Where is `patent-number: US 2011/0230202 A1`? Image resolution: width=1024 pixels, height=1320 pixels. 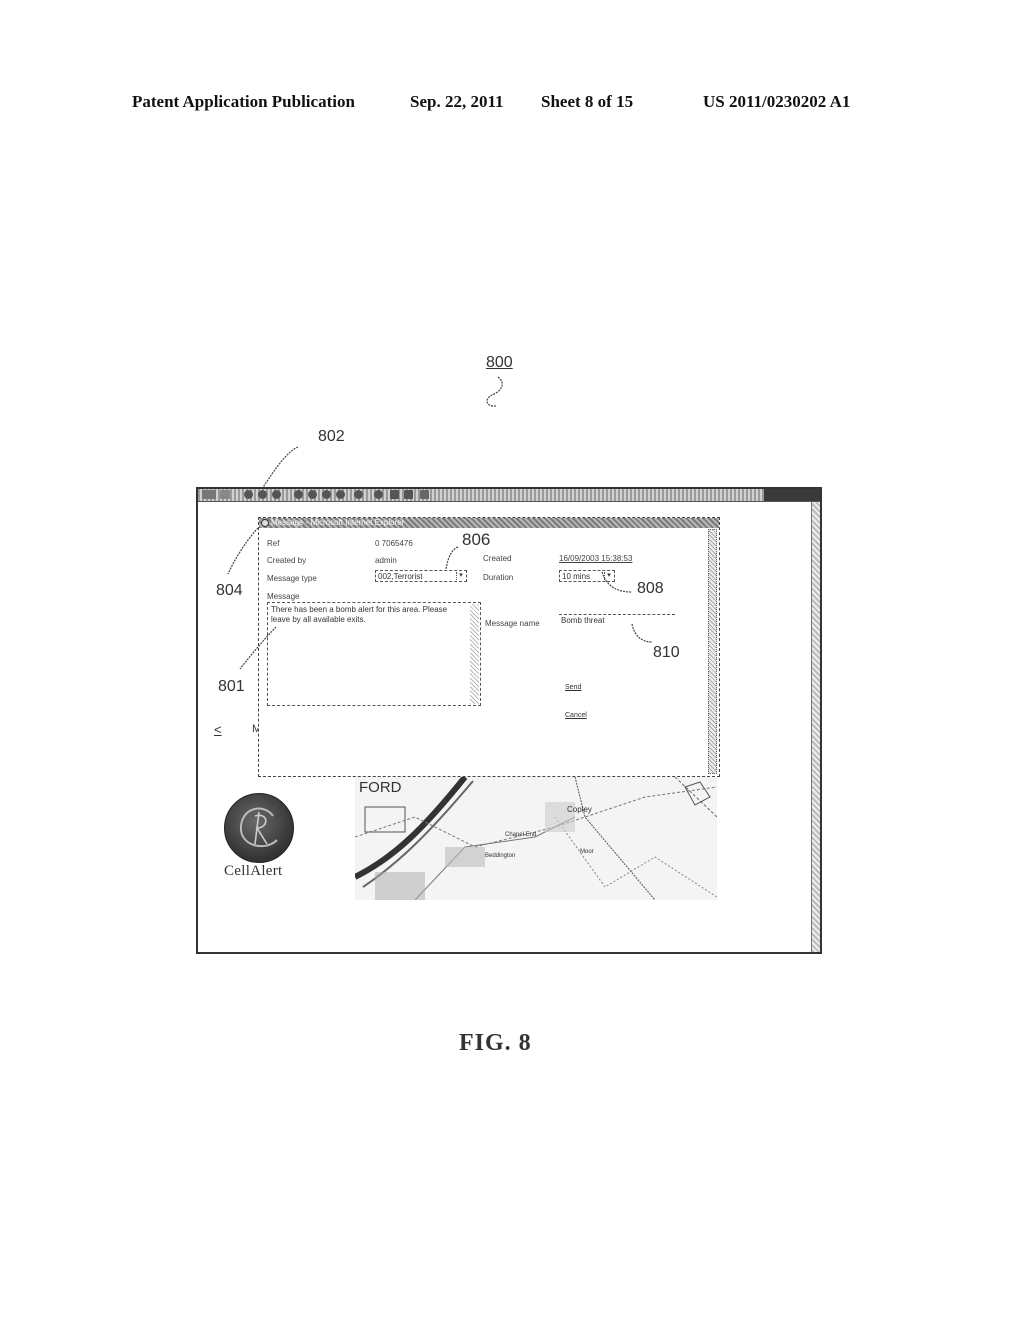
patent-number: US 2011/0230202 A1 is located at coordinates (777, 101).